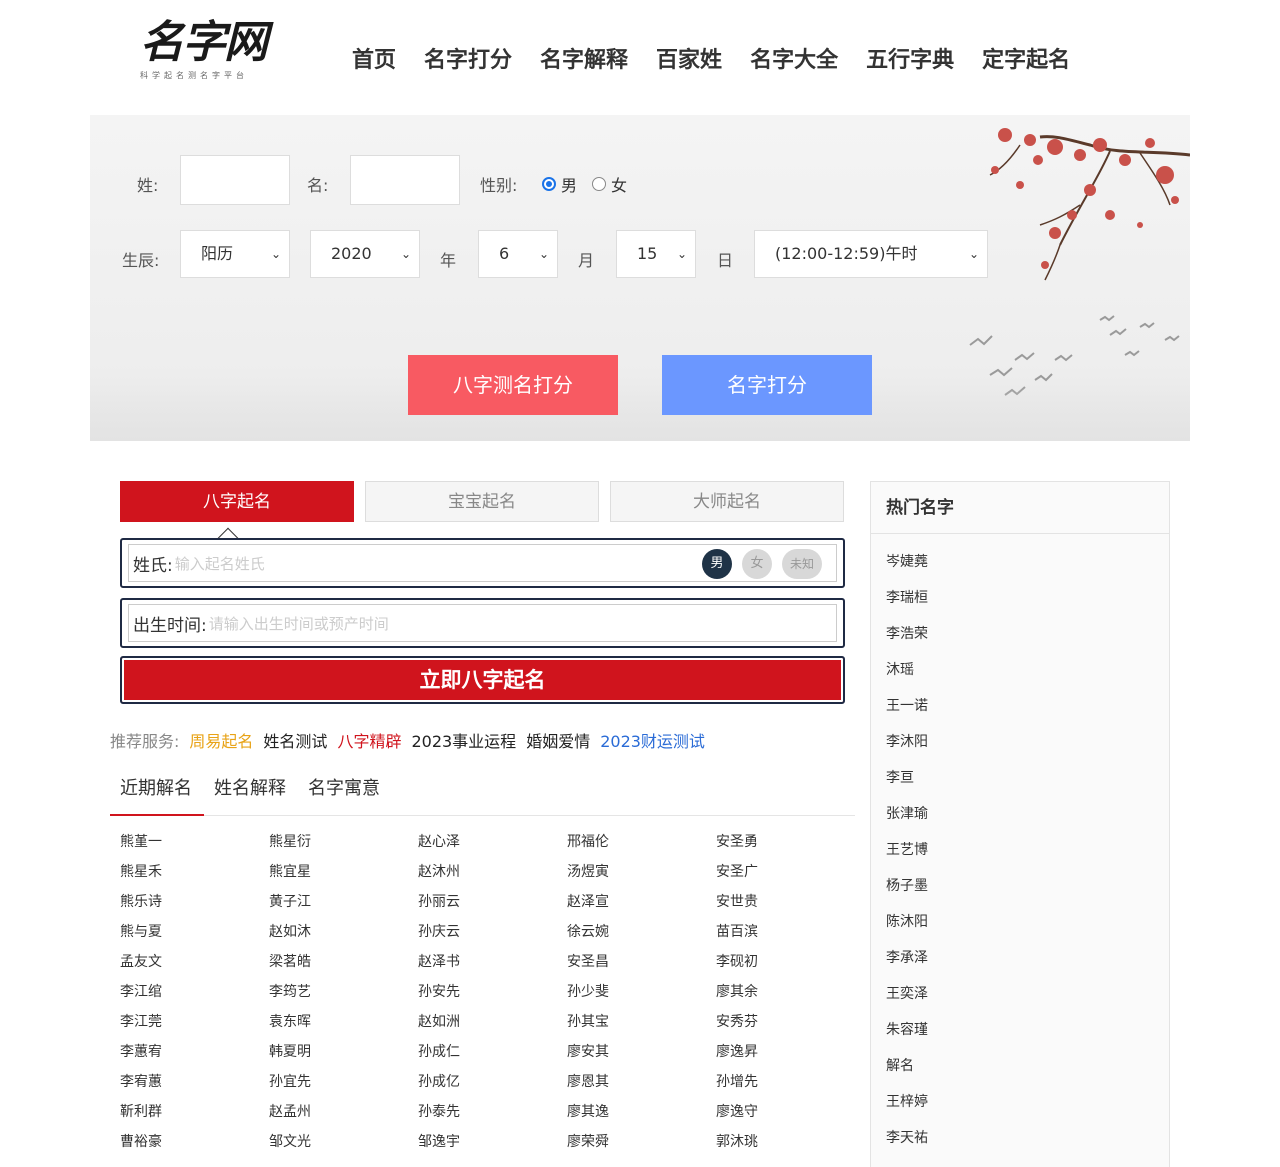 The width and height of the screenshot is (1280, 1167). I want to click on surname-input, so click(235, 180).